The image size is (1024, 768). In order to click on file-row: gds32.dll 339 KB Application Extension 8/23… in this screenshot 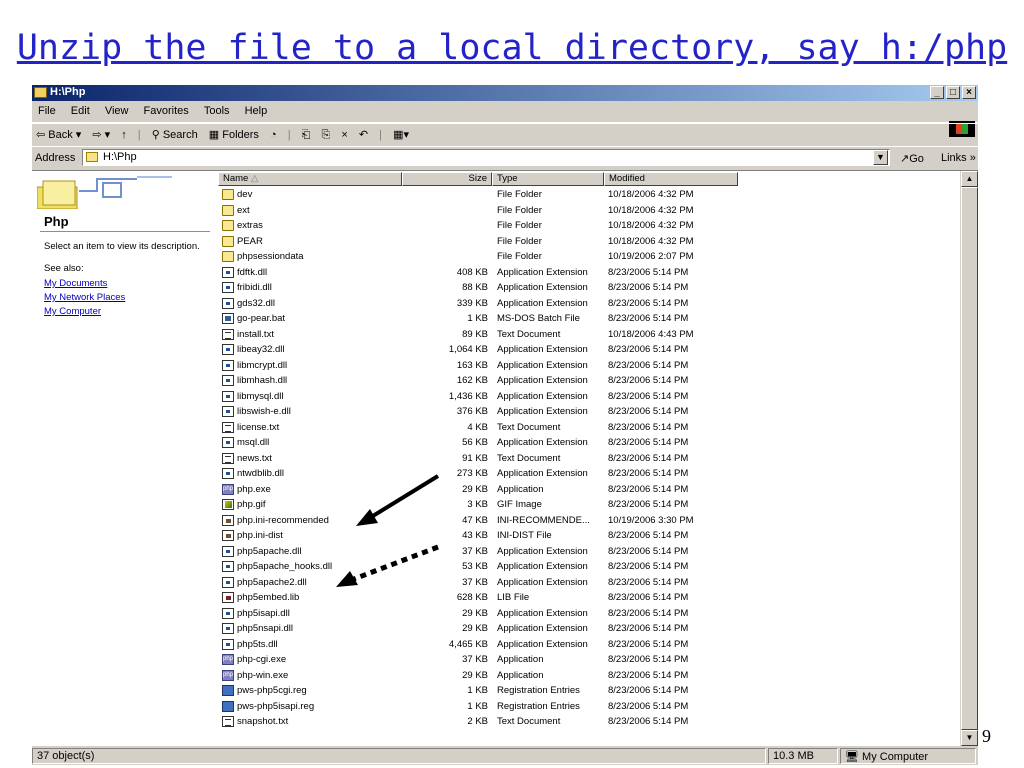, I will do `click(478, 303)`.